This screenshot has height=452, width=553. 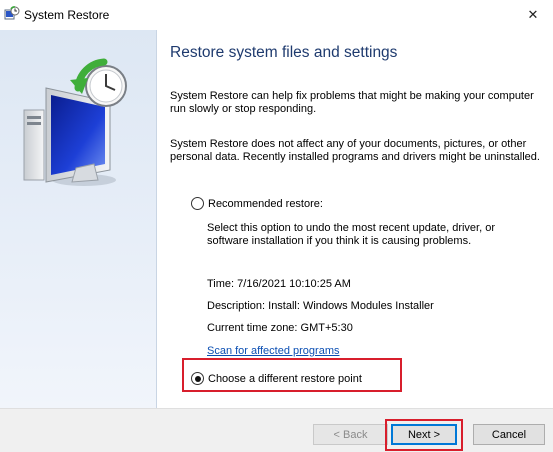 I want to click on recommended-restore-radio: Recommended restore:, so click(x=257, y=203).